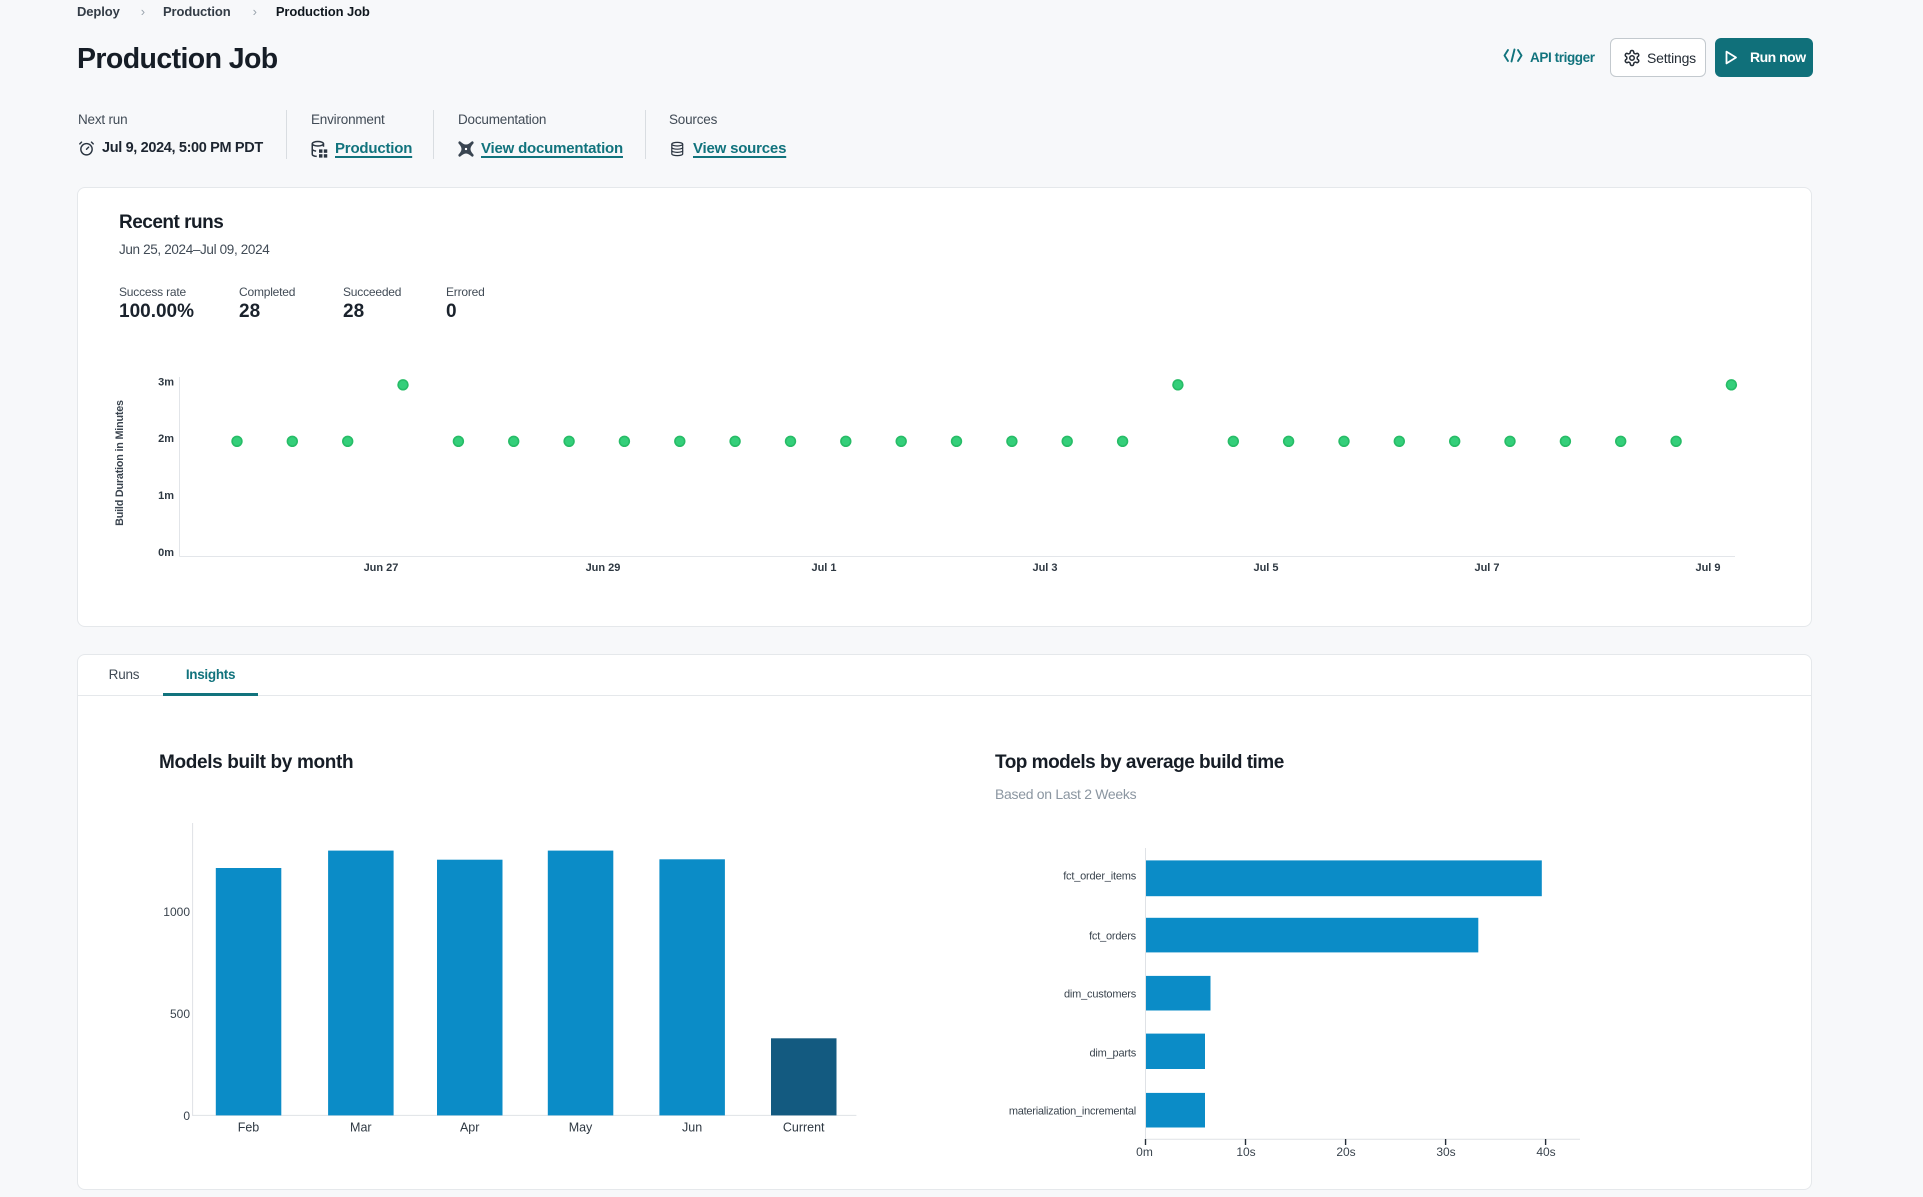  I want to click on svg-text: 10s, so click(1245, 1152).